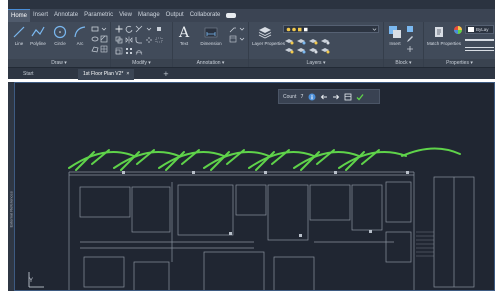 The width and height of the screenshot is (495, 291). Describe the element at coordinates (471, 29) in the screenshot. I see `color-swatch` at that location.